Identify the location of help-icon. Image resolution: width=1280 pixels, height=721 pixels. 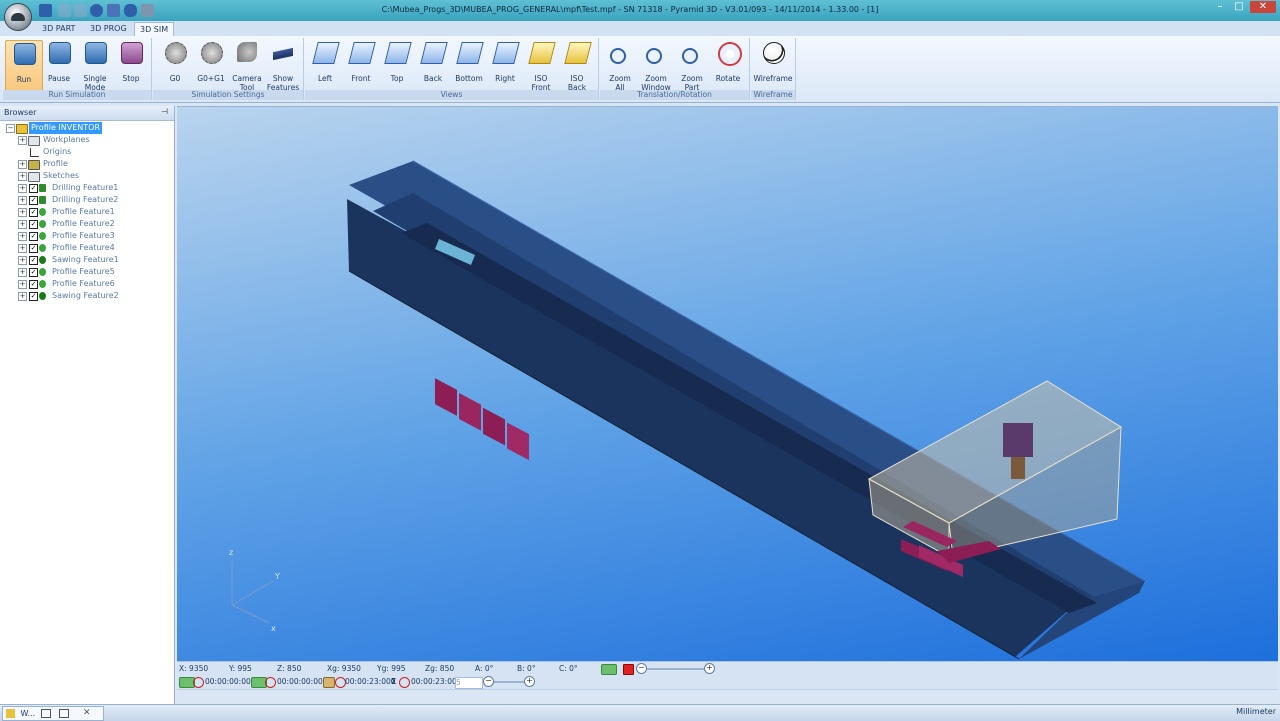
(96, 10).